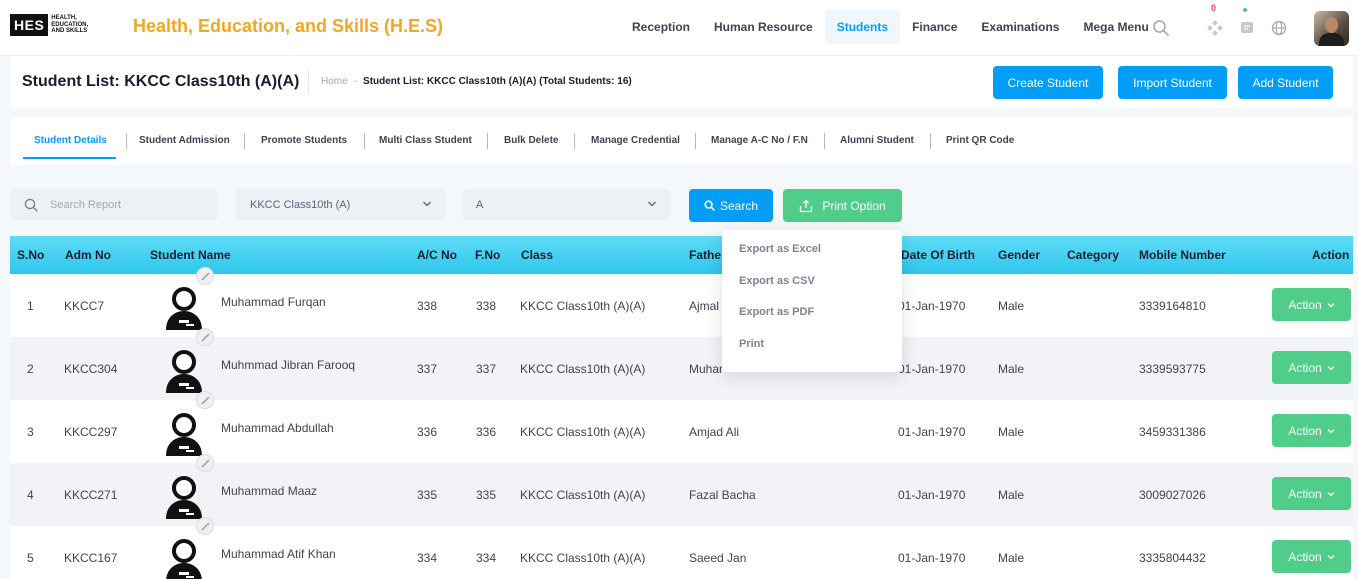  I want to click on col-header-student-name: Student Name, so click(190, 255).